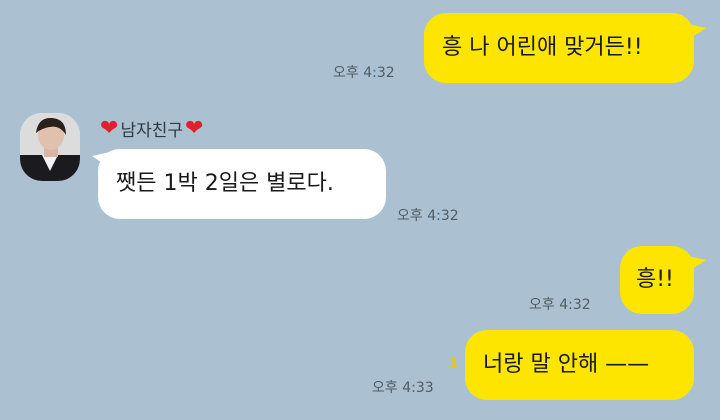 Image resolution: width=720 pixels, height=420 pixels. Describe the element at coordinates (566, 364) in the screenshot. I see `message-text: 너랑 말 안해 ——` at that location.